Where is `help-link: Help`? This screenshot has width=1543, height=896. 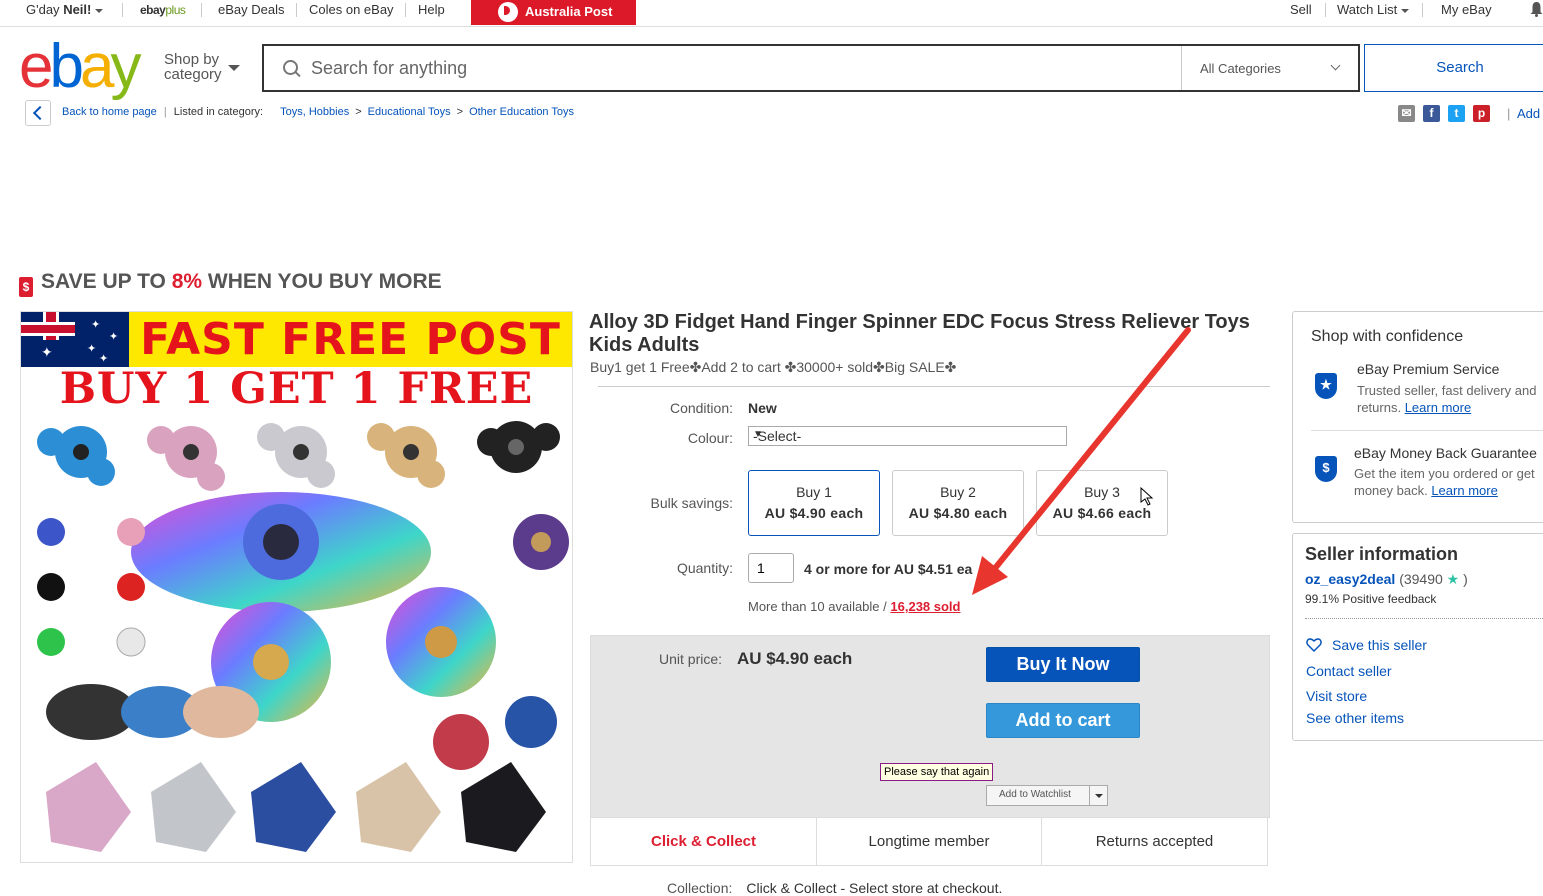
help-link: Help is located at coordinates (431, 9).